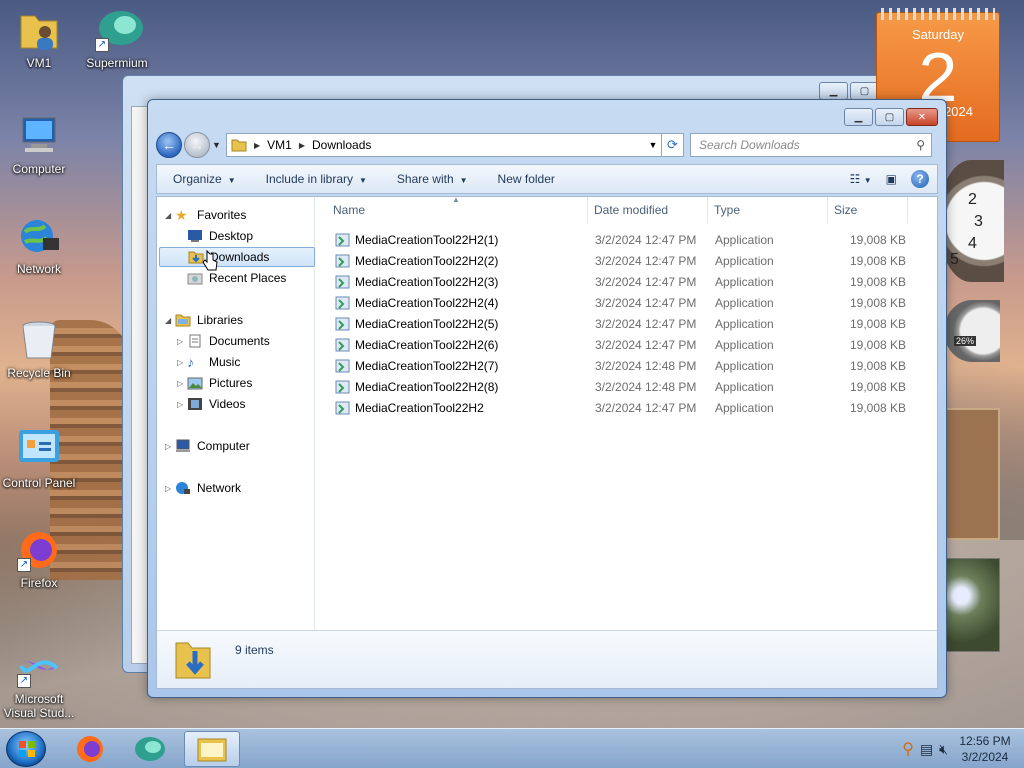 The height and width of the screenshot is (768, 1024). I want to click on search-input: Search Downloads ⚲, so click(811, 145).